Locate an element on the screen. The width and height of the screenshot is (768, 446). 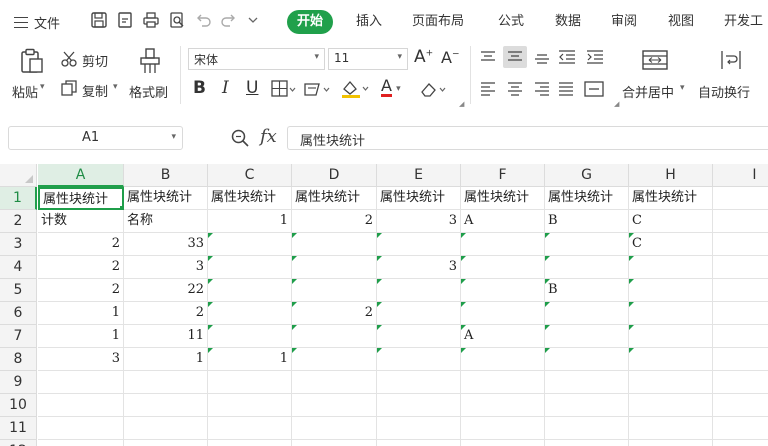
cell-h6 is located at coordinates (671, 313).